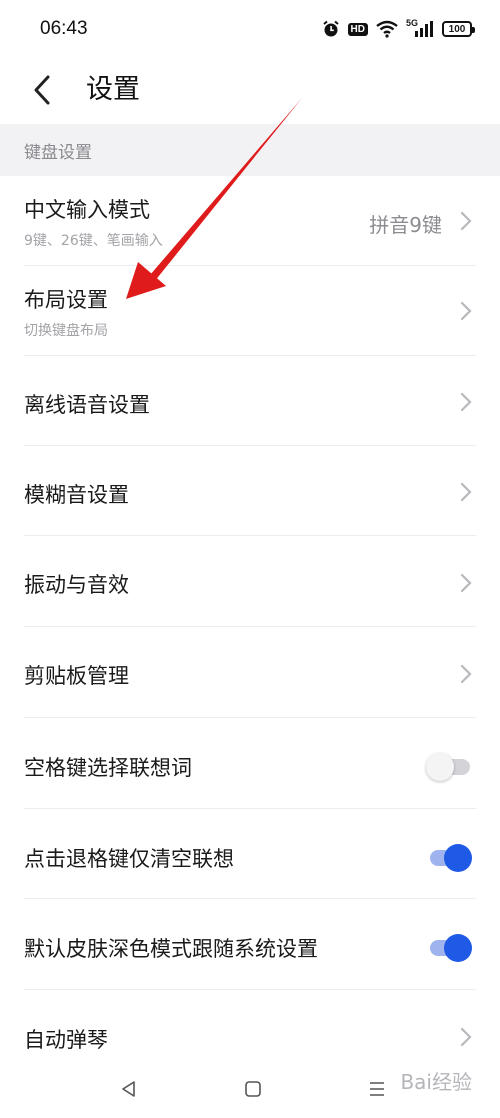 The width and height of the screenshot is (500, 1118). I want to click on setting-row-clipboard: 剪贴板管理, so click(250, 672).